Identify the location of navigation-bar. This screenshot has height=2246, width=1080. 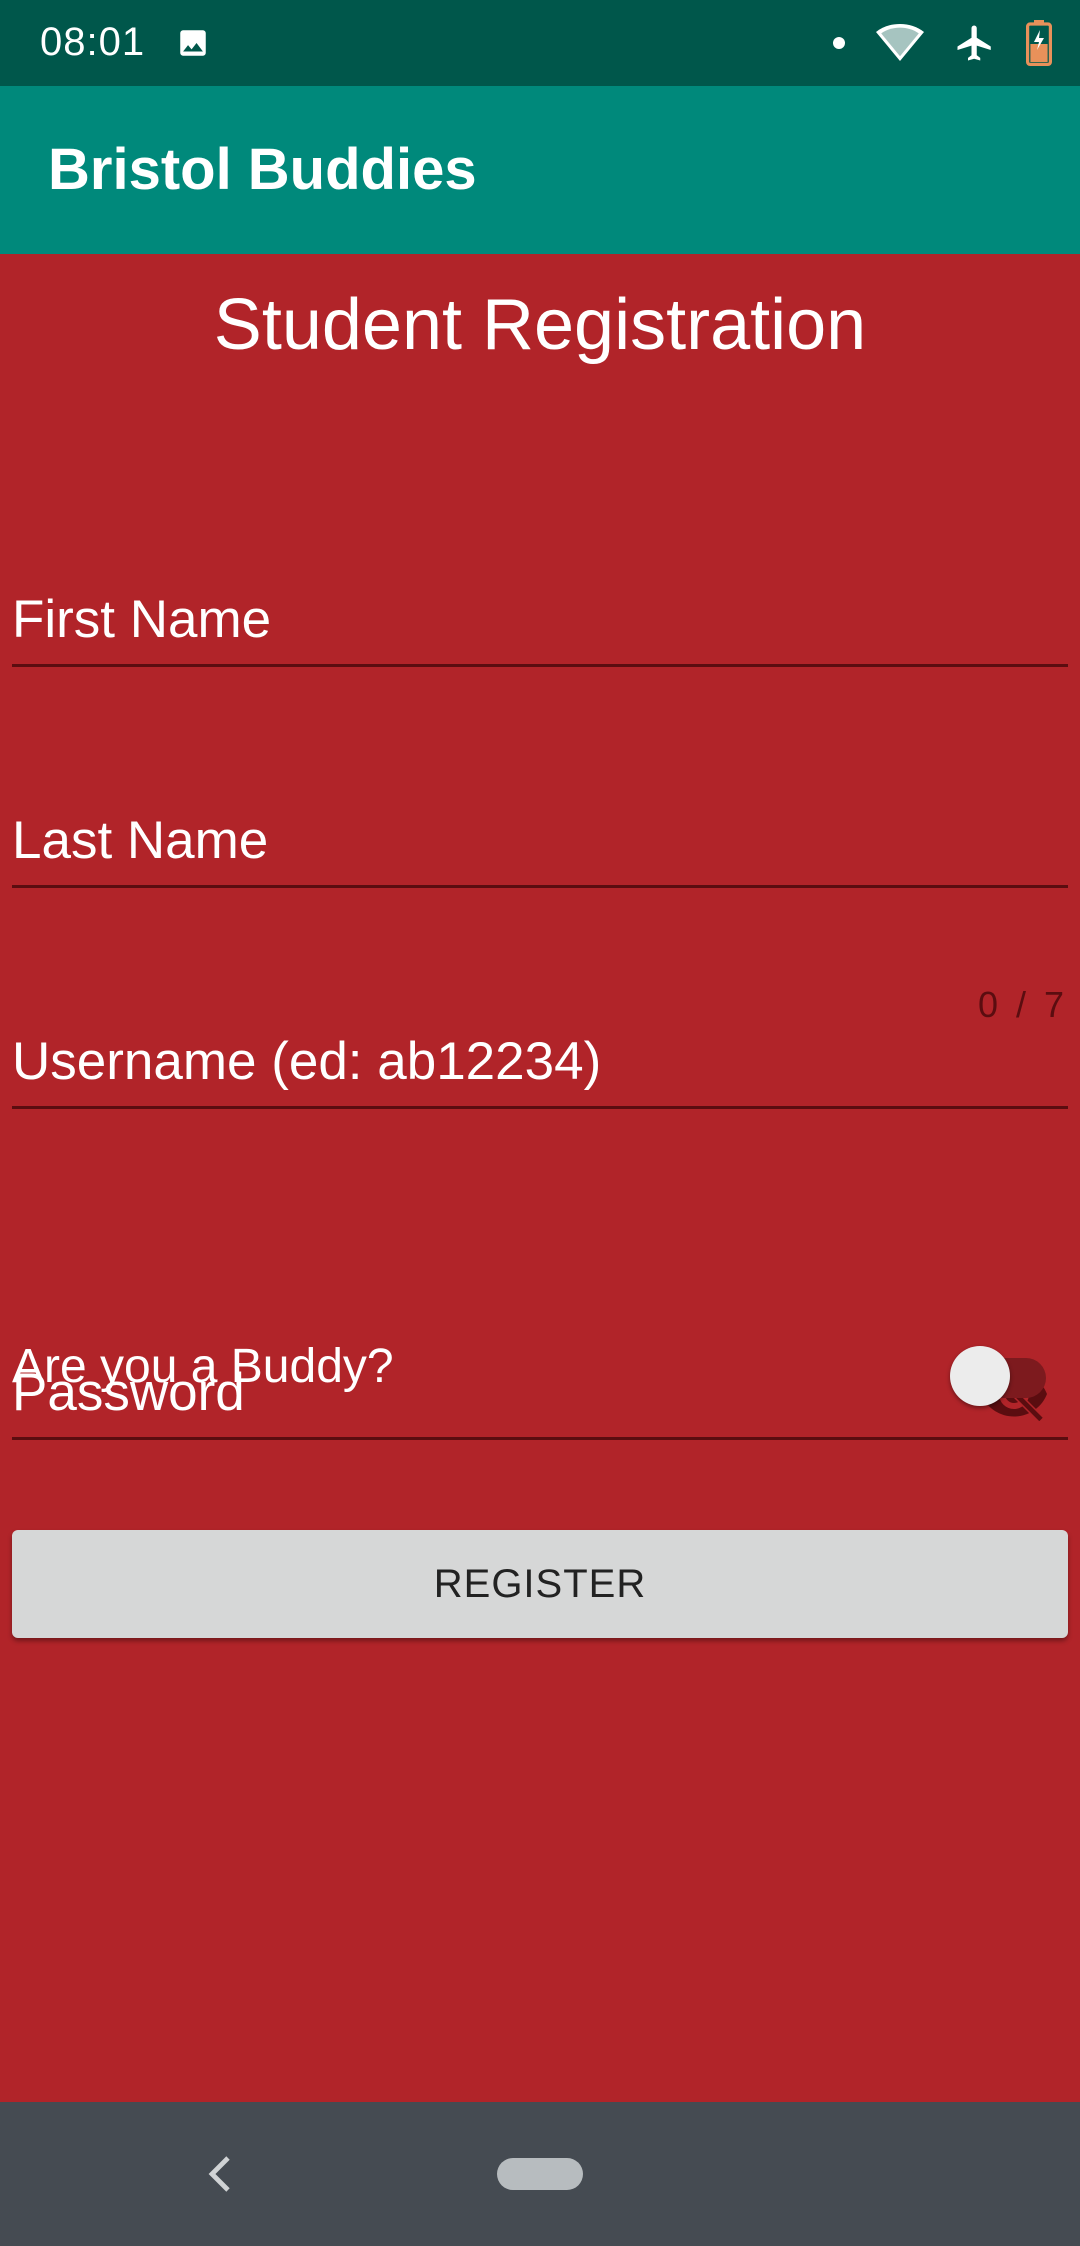
(540, 2174).